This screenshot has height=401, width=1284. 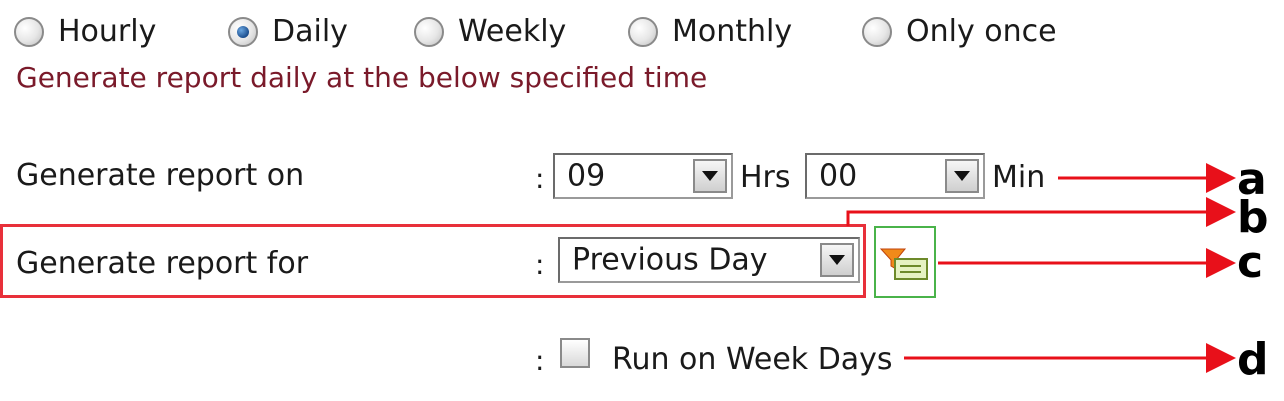 What do you see at coordinates (1250, 262) in the screenshot?
I see `callout-c: c` at bounding box center [1250, 262].